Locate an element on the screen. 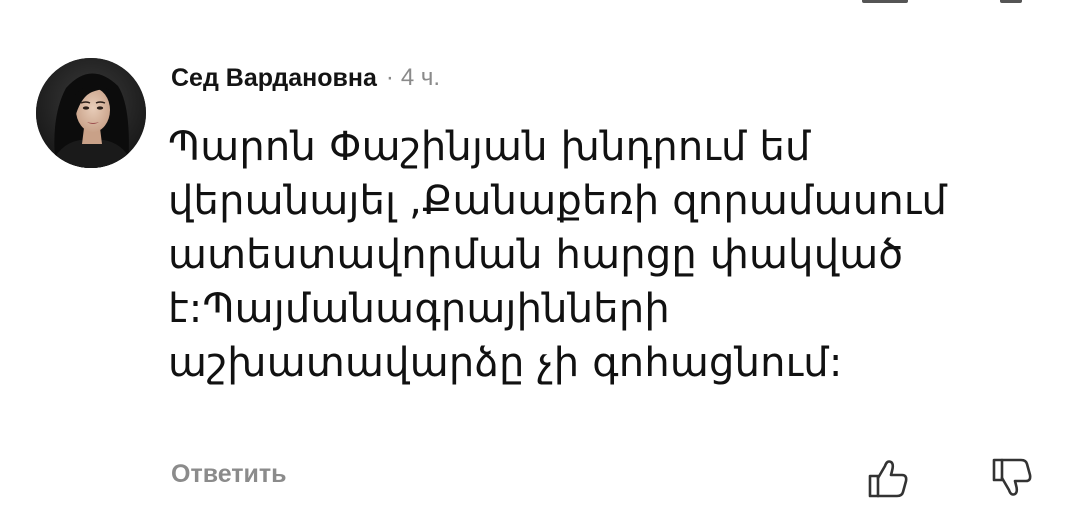 This screenshot has height=521, width=1080. thumbs-down-icon is located at coordinates (1012, 477).